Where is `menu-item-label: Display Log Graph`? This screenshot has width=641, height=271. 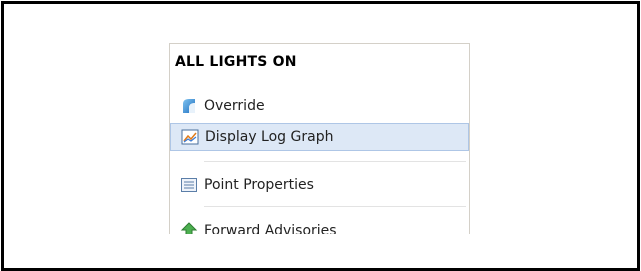 menu-item-label: Display Log Graph is located at coordinates (269, 137).